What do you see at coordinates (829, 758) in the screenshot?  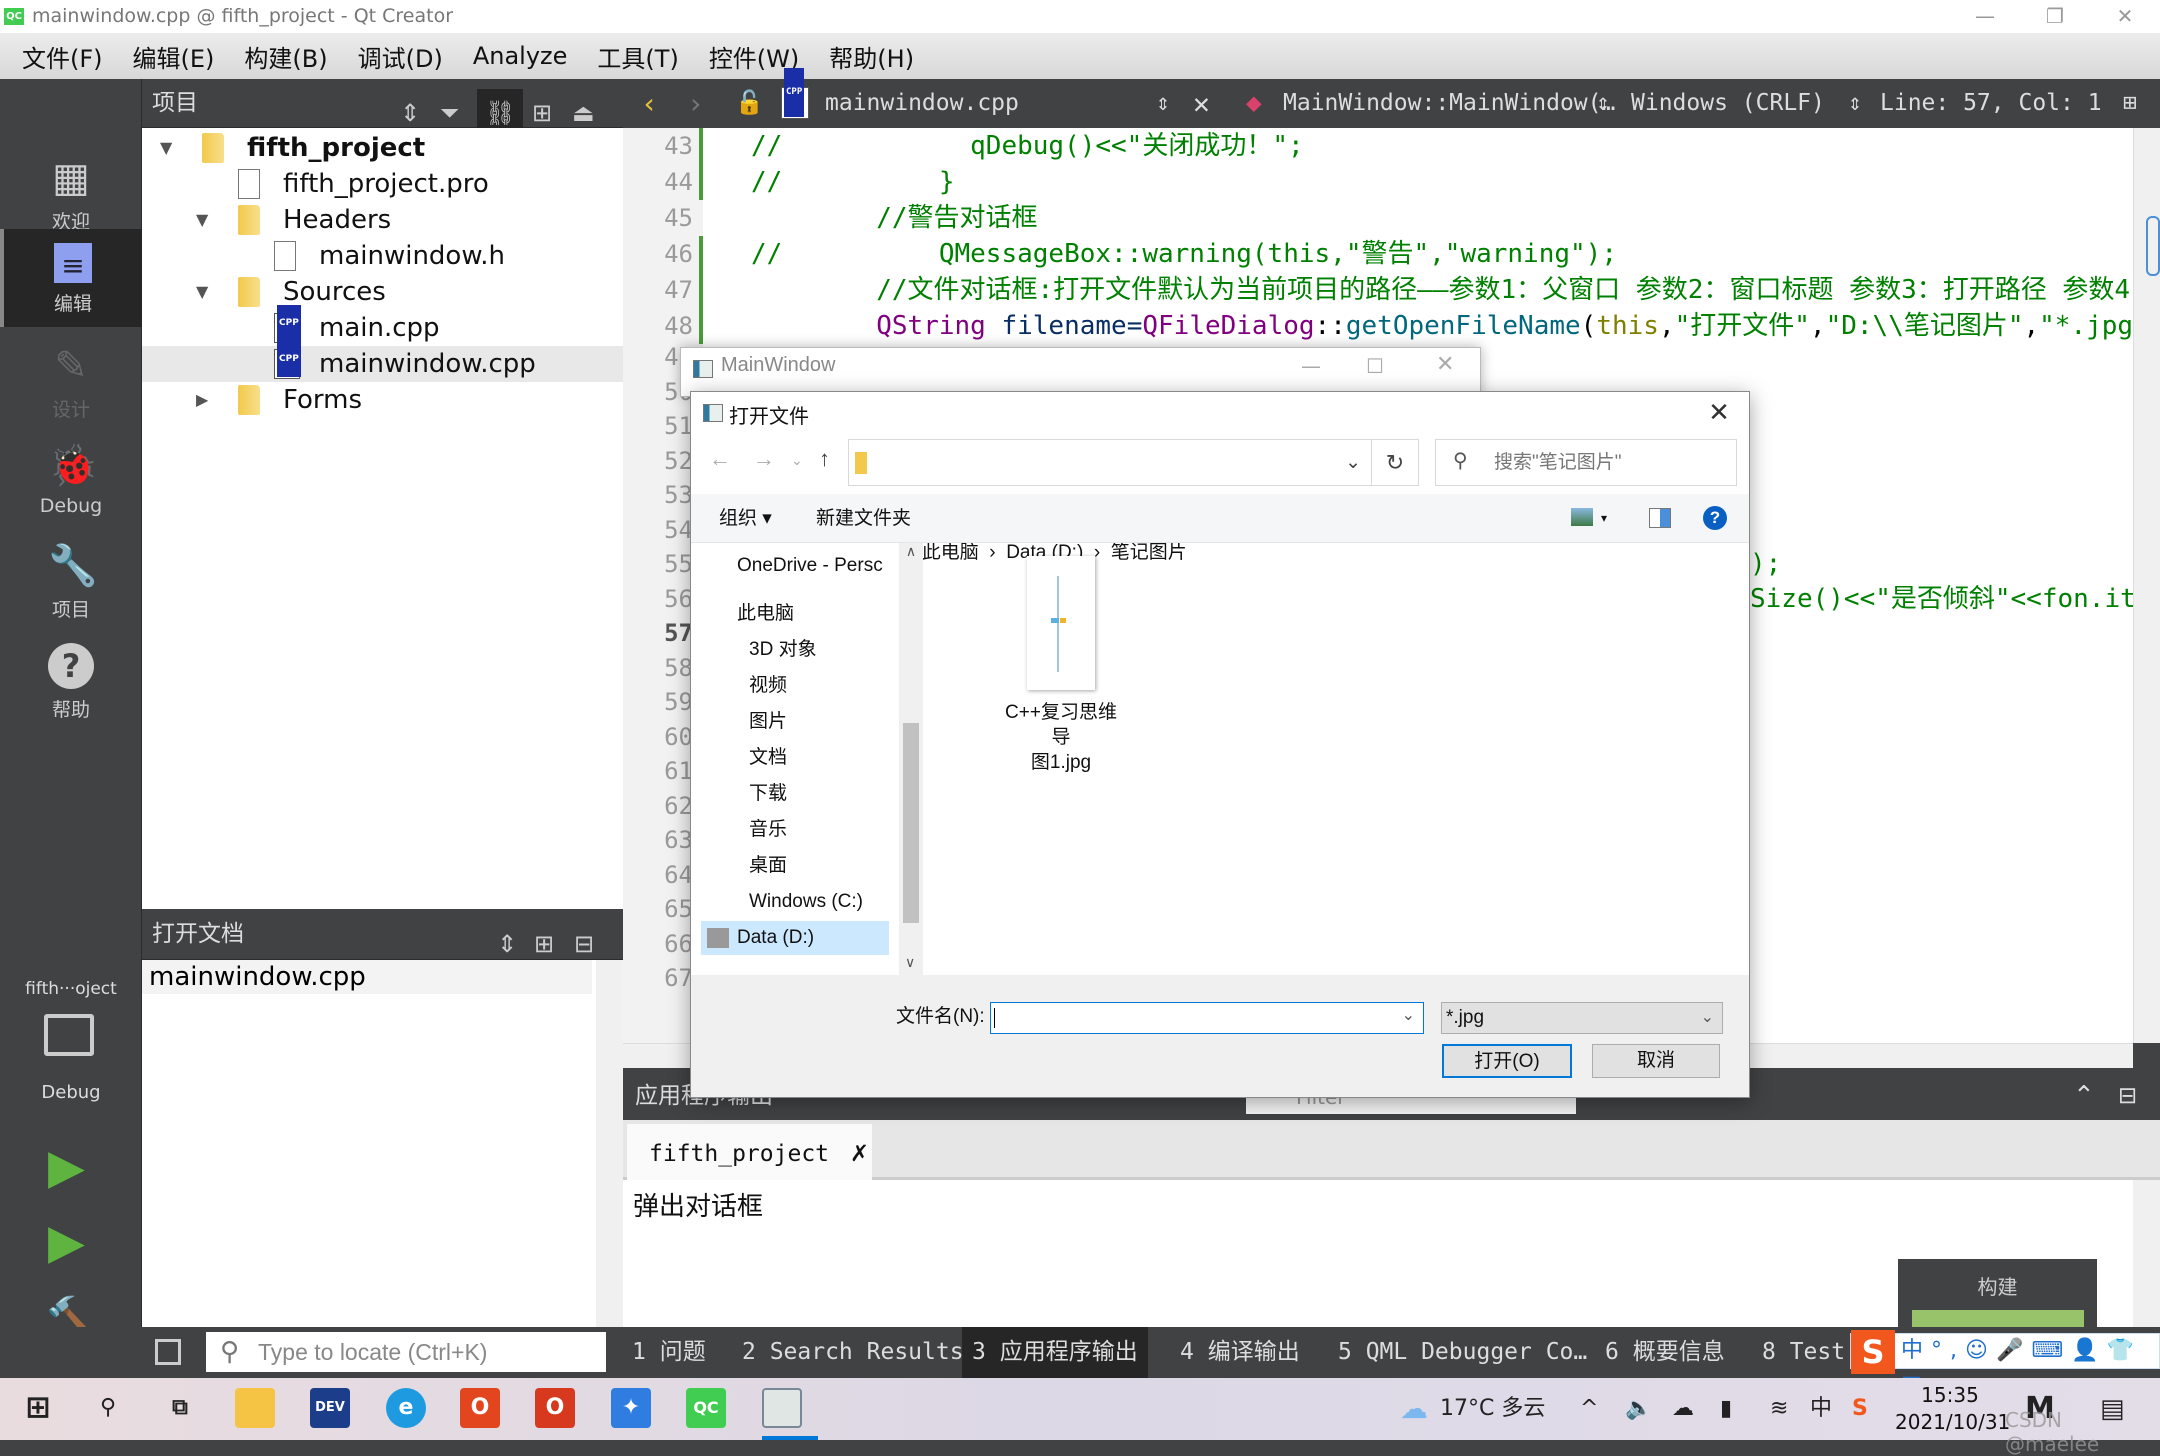 I see `nav-item: 文档` at bounding box center [829, 758].